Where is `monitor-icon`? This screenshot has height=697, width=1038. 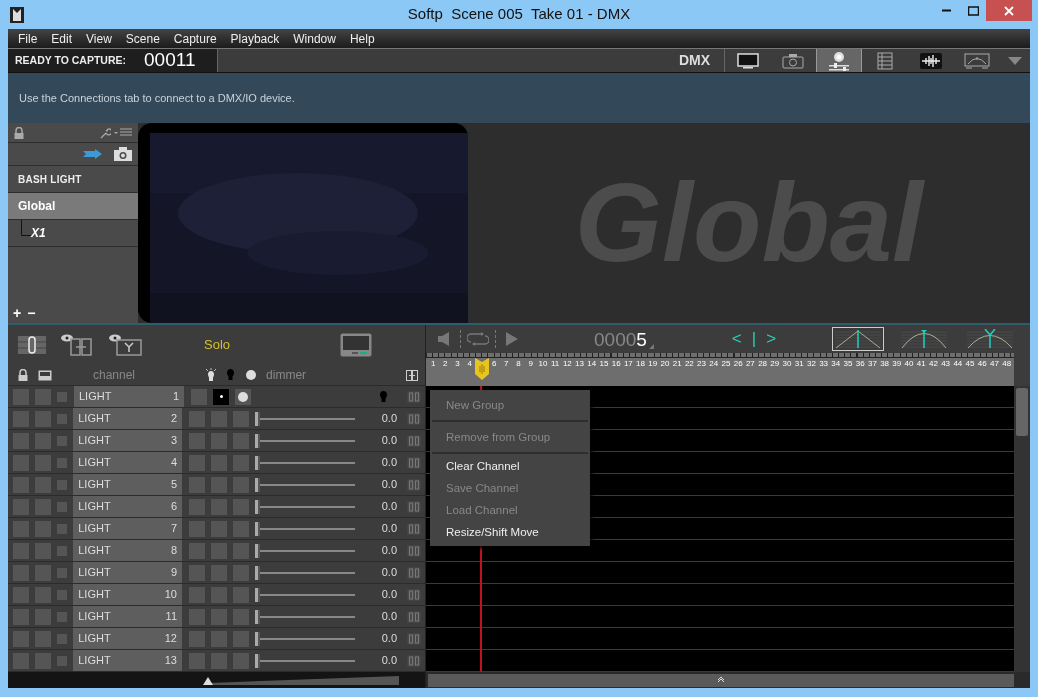
monitor-icon is located at coordinates (356, 345).